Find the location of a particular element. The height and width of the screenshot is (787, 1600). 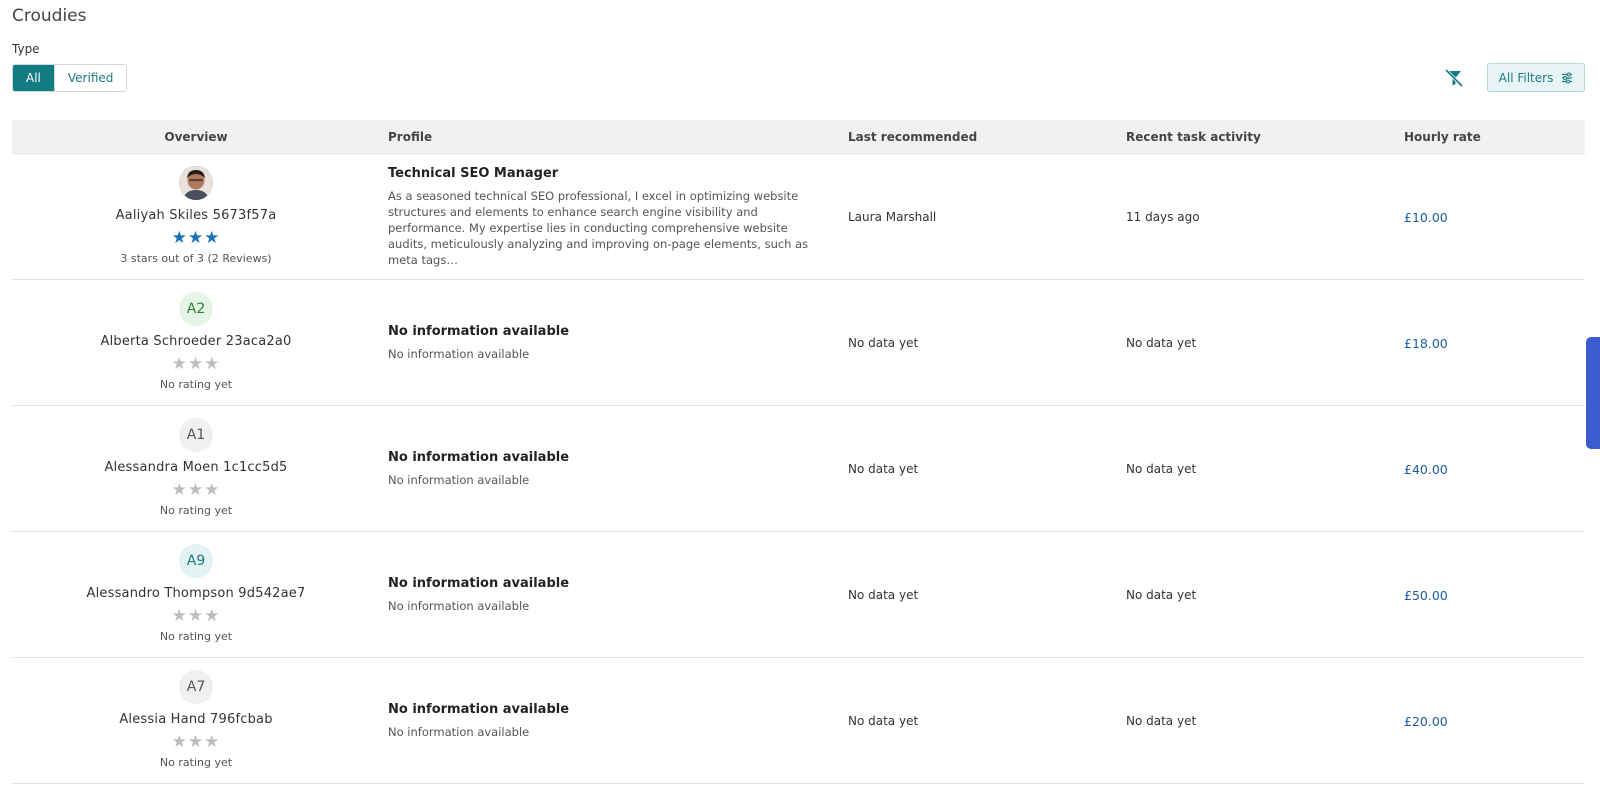

profile-title: Technical SEO Manager is located at coordinates (473, 173).